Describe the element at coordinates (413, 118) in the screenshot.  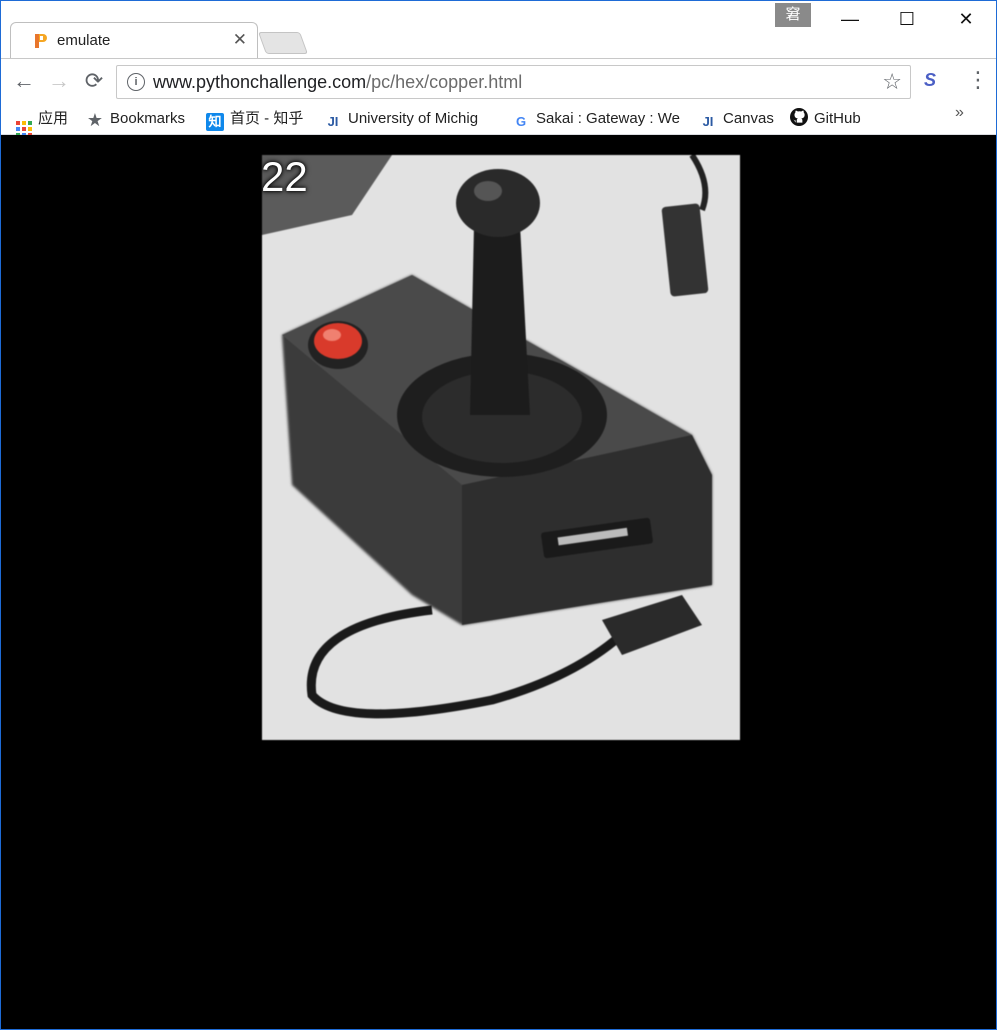
I see `bookmark-label: University of Michig` at that location.